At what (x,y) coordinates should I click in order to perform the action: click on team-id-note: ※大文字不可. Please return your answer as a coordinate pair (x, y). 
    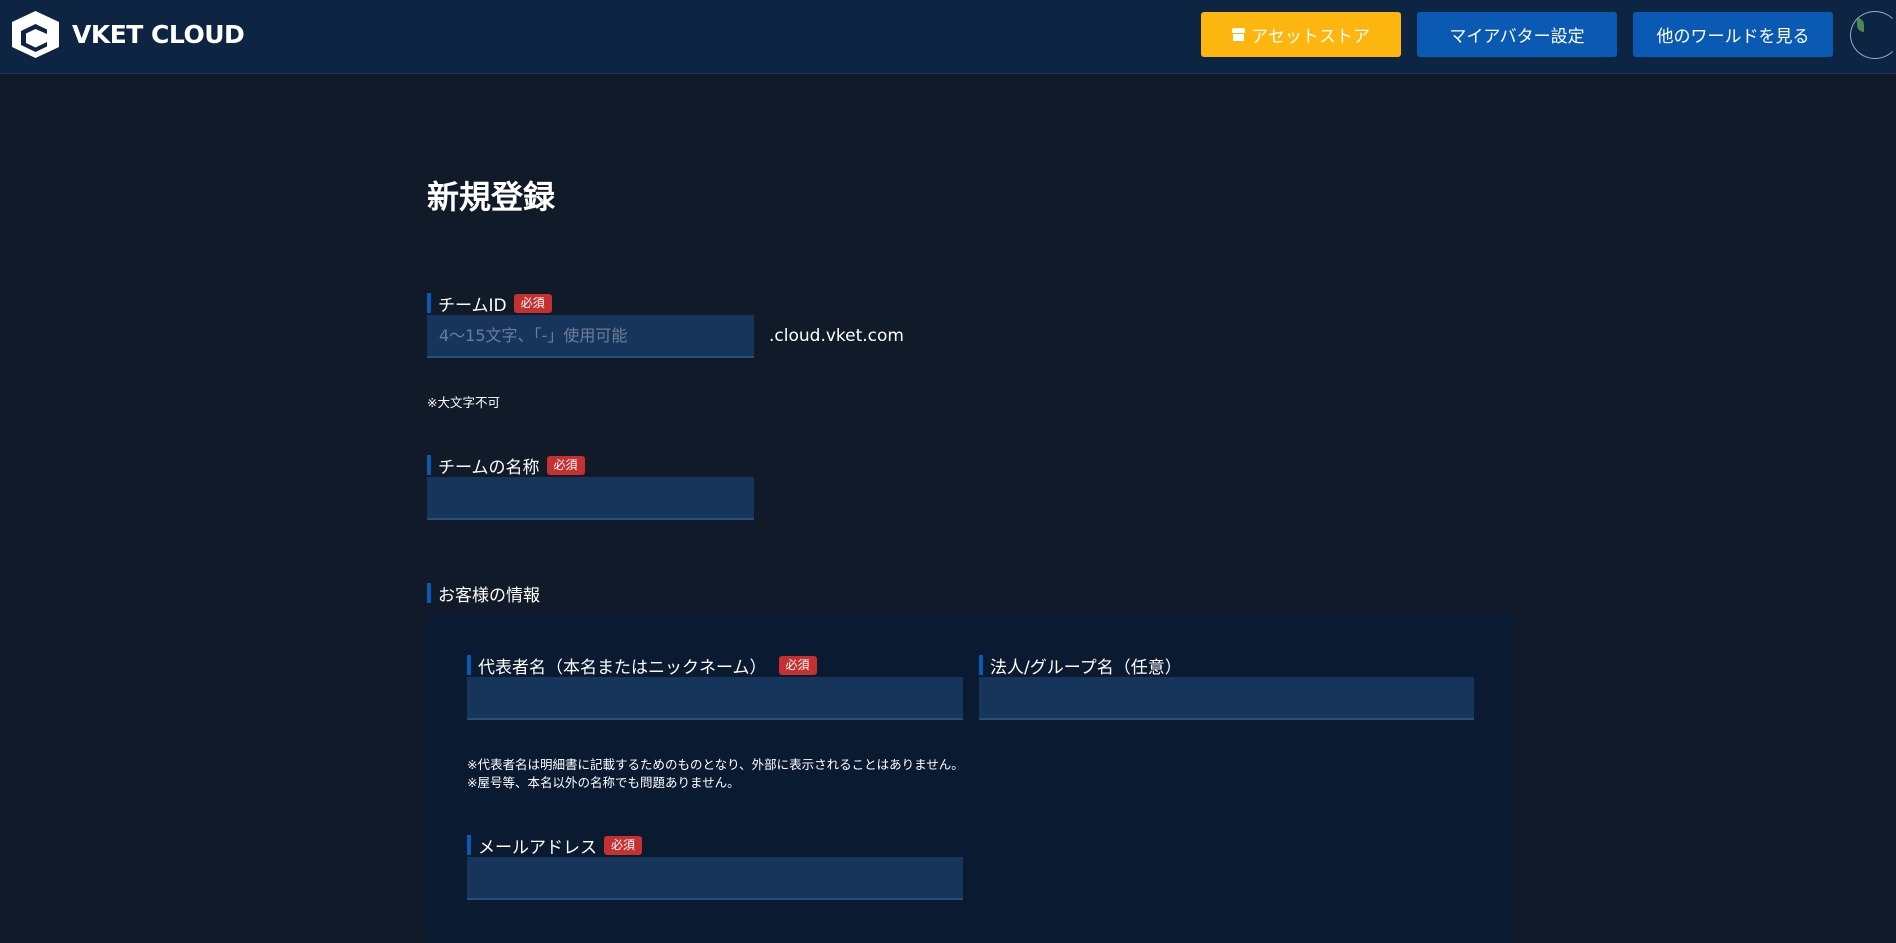
    Looking at the image, I should click on (463, 402).